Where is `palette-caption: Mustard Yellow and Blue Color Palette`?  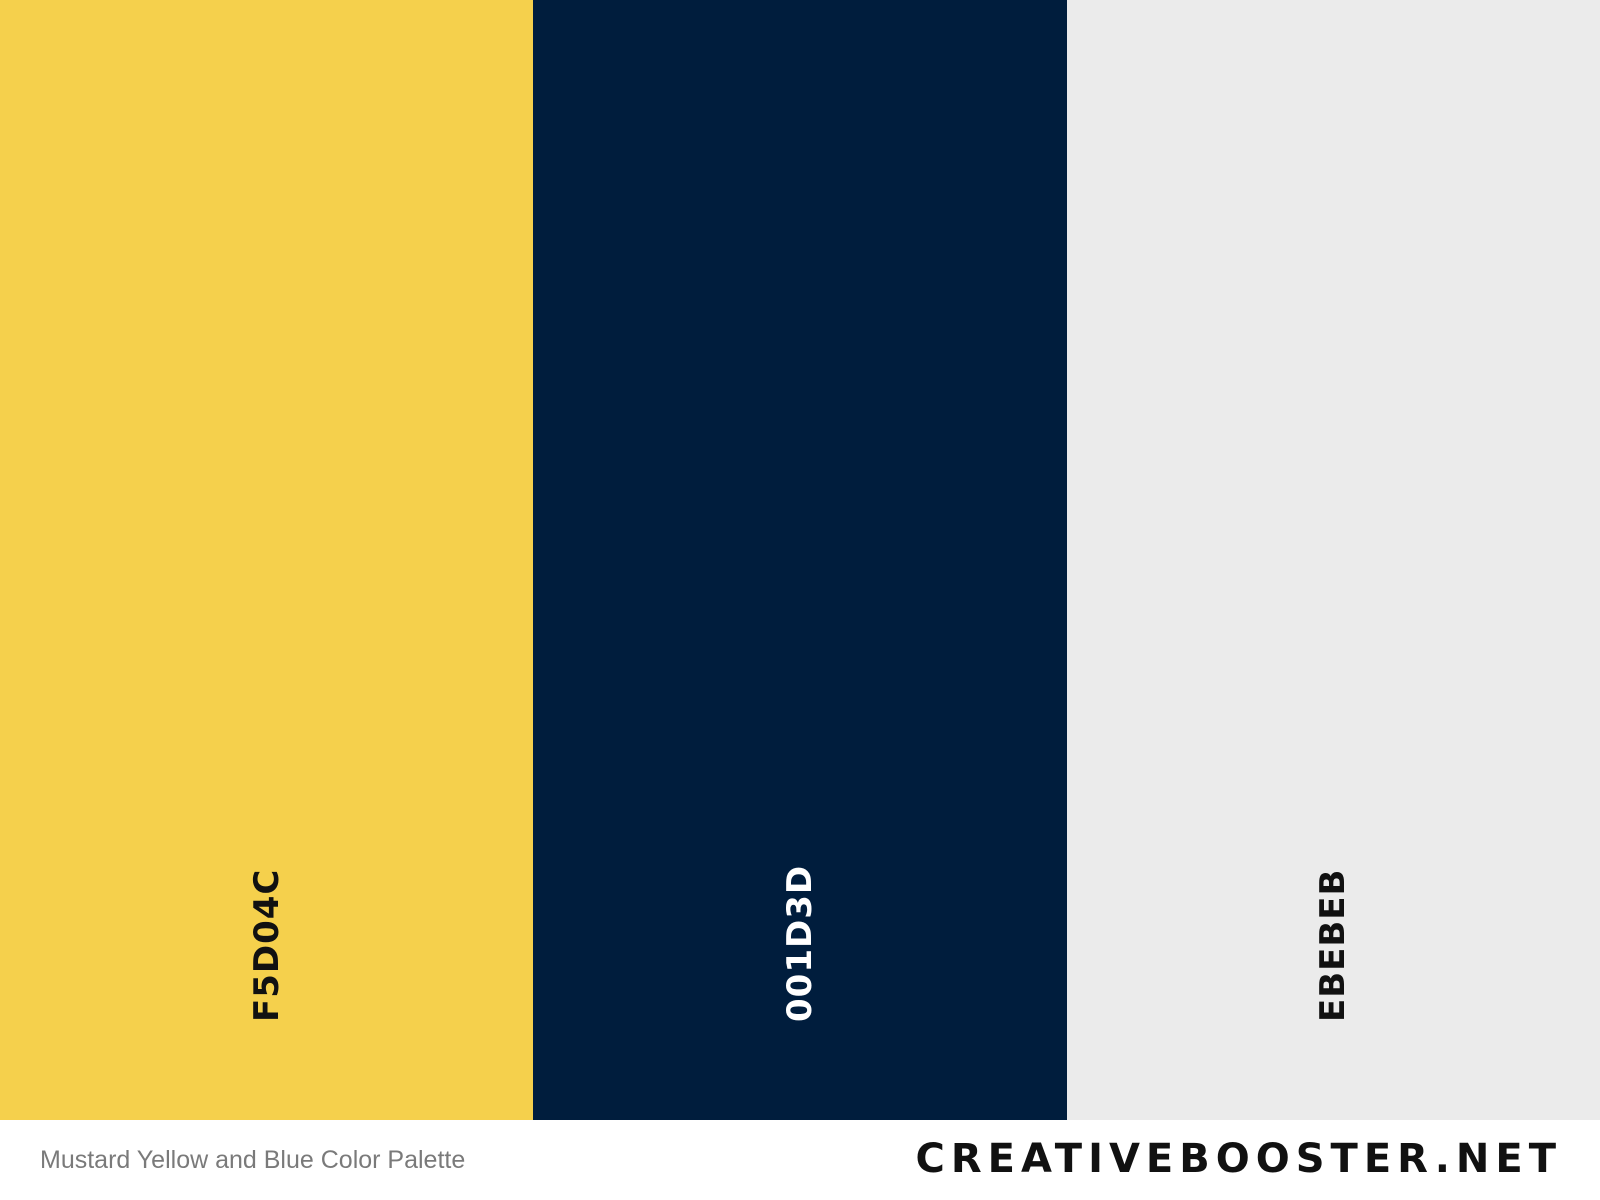 palette-caption: Mustard Yellow and Blue Color Palette is located at coordinates (253, 1160).